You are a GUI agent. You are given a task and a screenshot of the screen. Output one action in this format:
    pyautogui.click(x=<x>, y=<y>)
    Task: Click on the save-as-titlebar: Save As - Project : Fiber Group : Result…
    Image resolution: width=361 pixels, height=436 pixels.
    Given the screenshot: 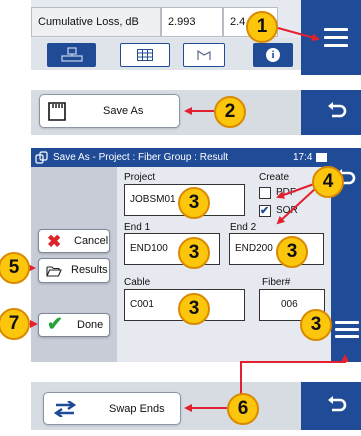 What is the action you would take?
    pyautogui.click(x=181, y=157)
    